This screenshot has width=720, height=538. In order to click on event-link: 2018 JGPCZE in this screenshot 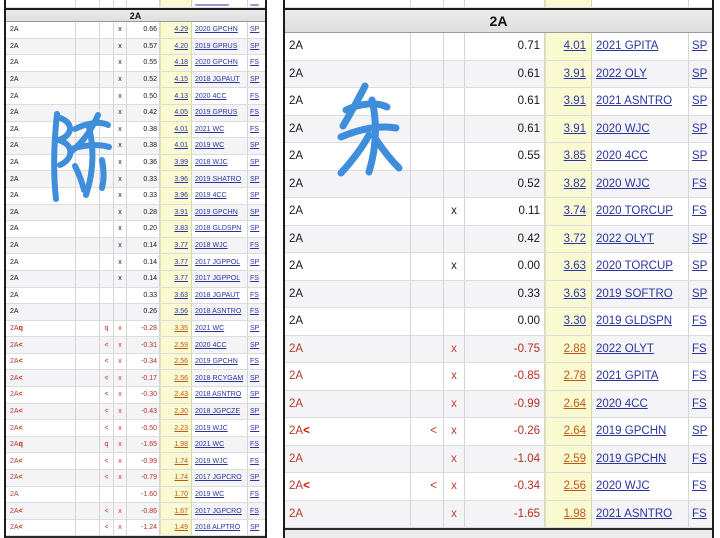, I will do `click(217, 411)`.